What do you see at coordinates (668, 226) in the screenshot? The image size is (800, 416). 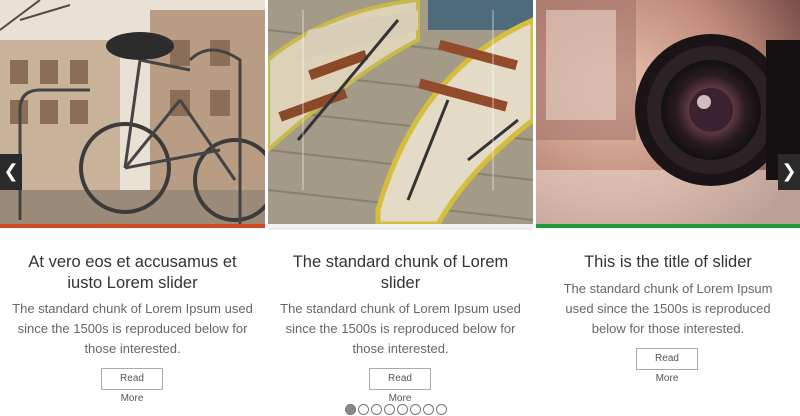 I see `accent-bar-green` at bounding box center [668, 226].